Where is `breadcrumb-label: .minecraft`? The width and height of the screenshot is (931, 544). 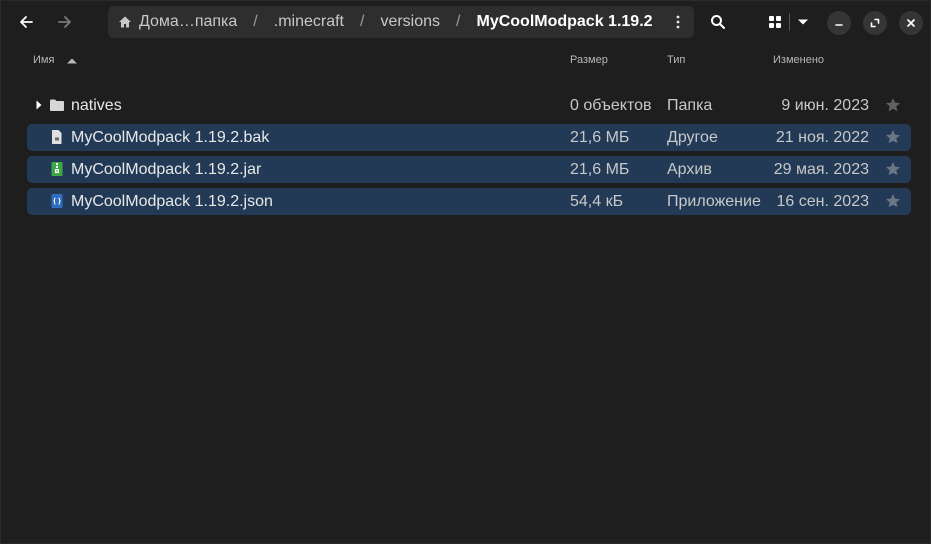
breadcrumb-label: .minecraft is located at coordinates (308, 21).